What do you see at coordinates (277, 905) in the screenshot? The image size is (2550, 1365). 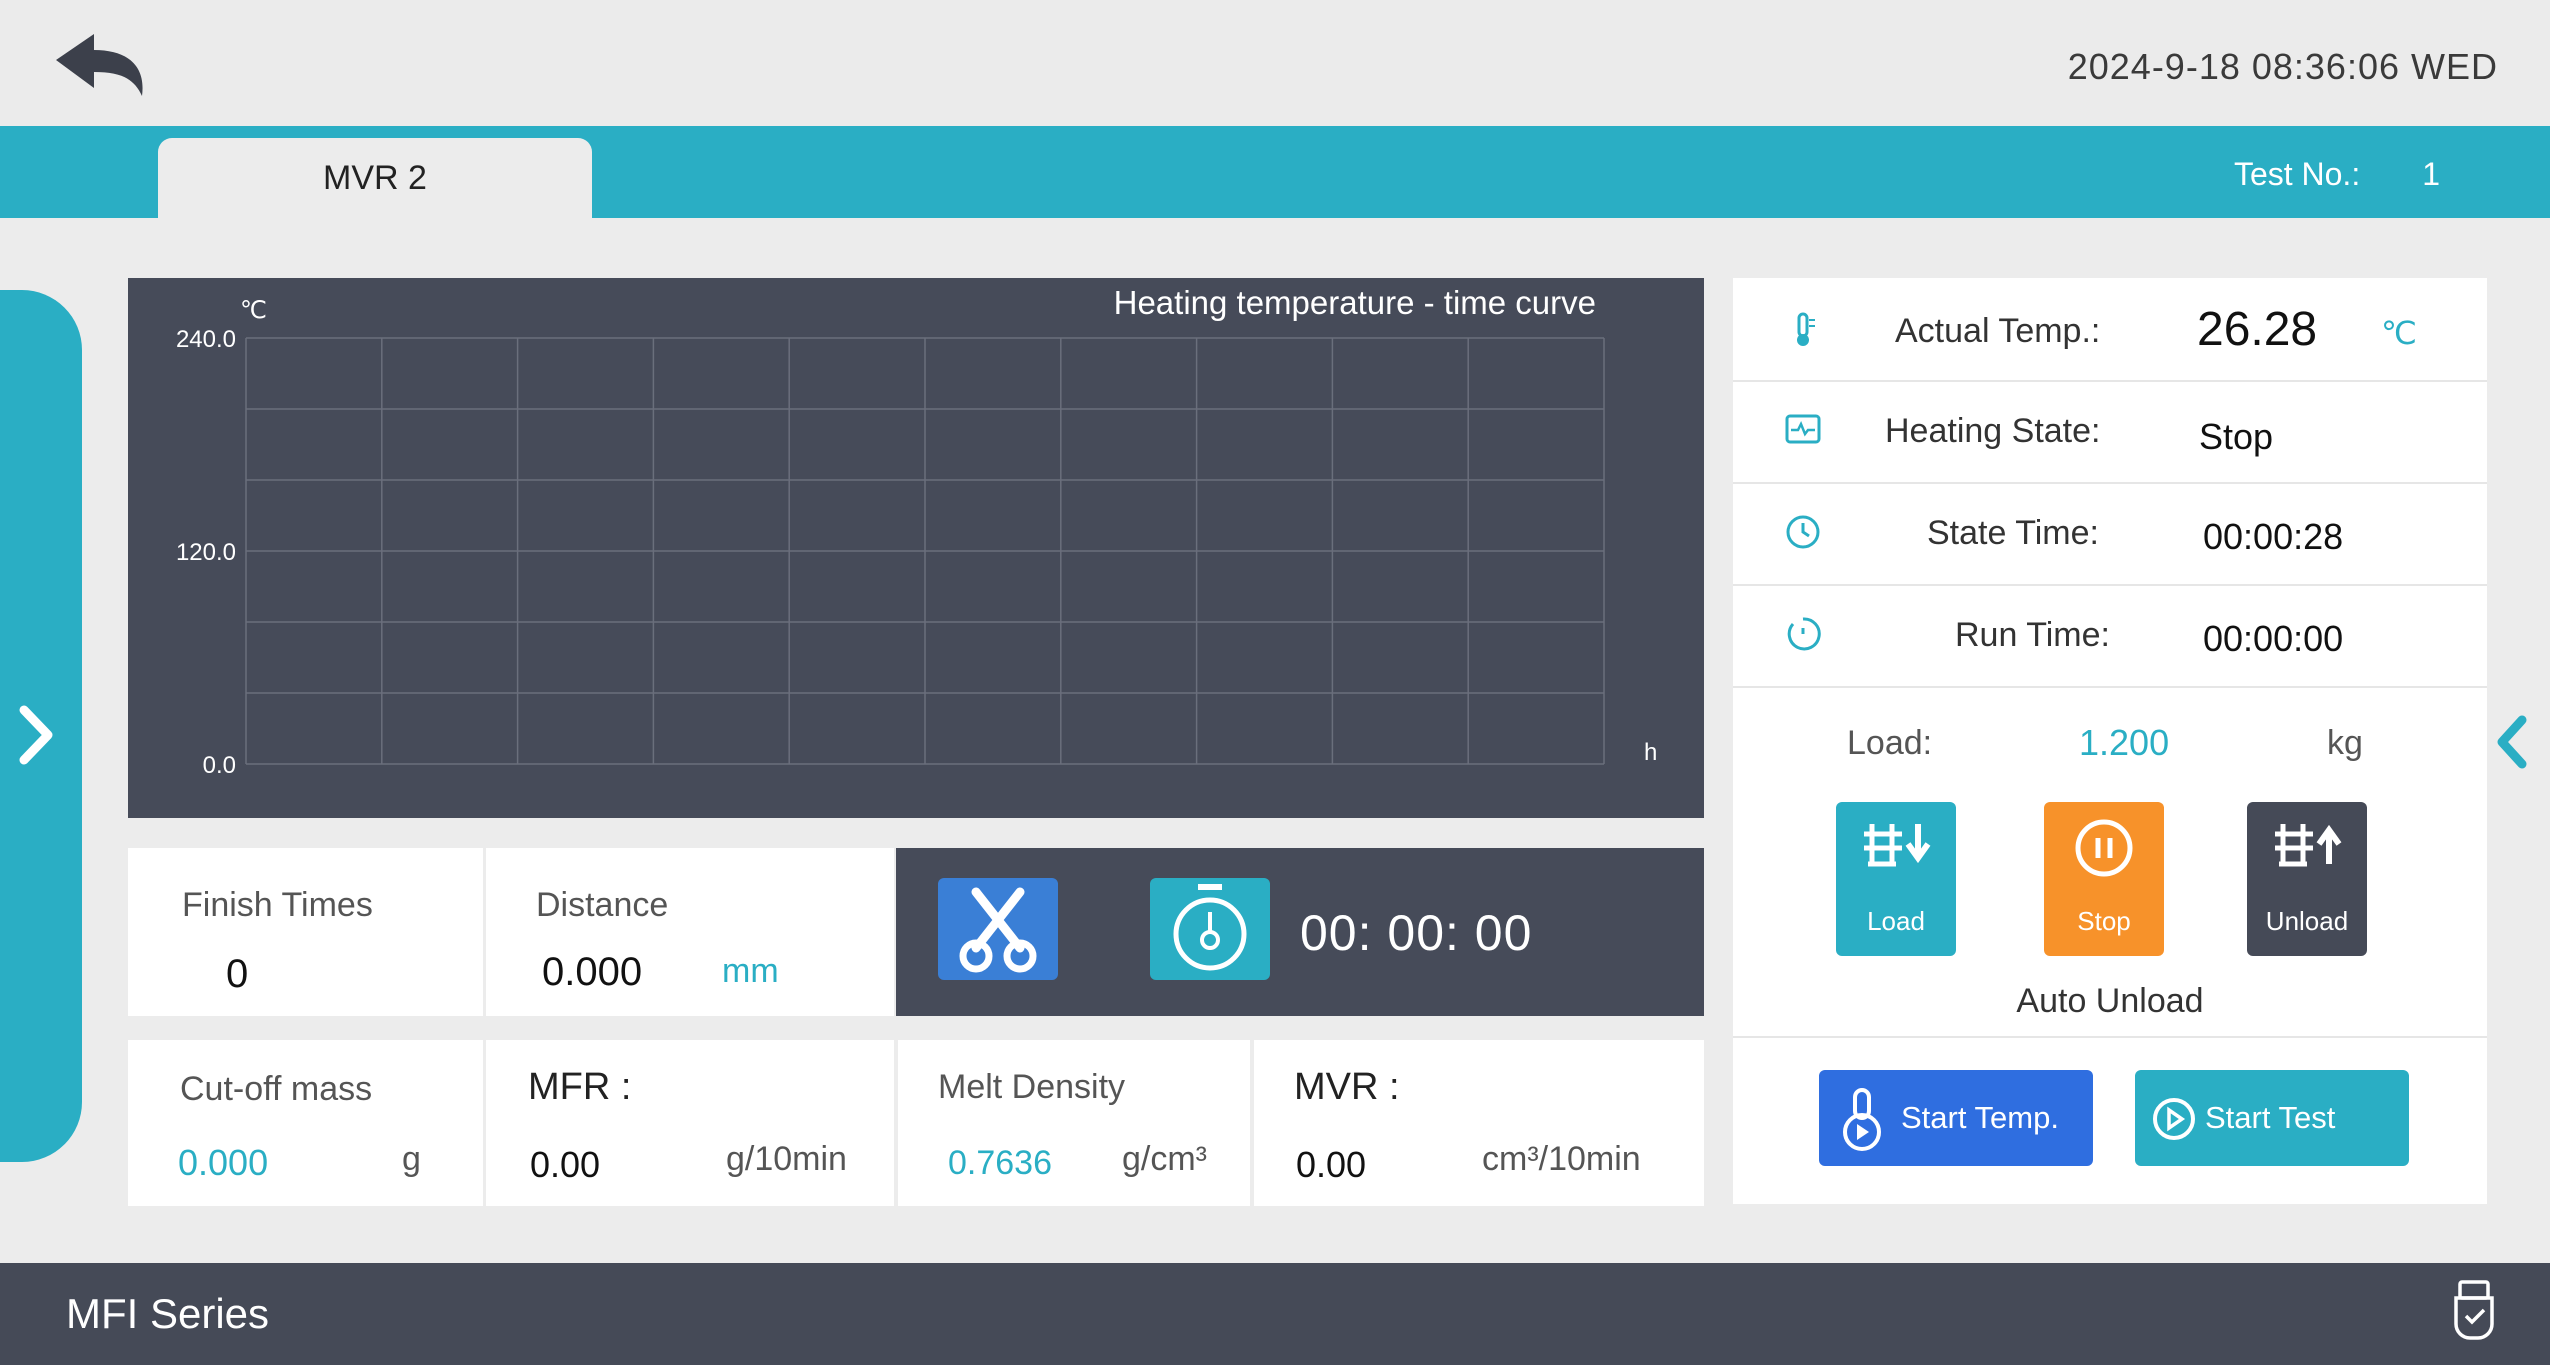 I see `finish-times-label: Finish Times` at bounding box center [277, 905].